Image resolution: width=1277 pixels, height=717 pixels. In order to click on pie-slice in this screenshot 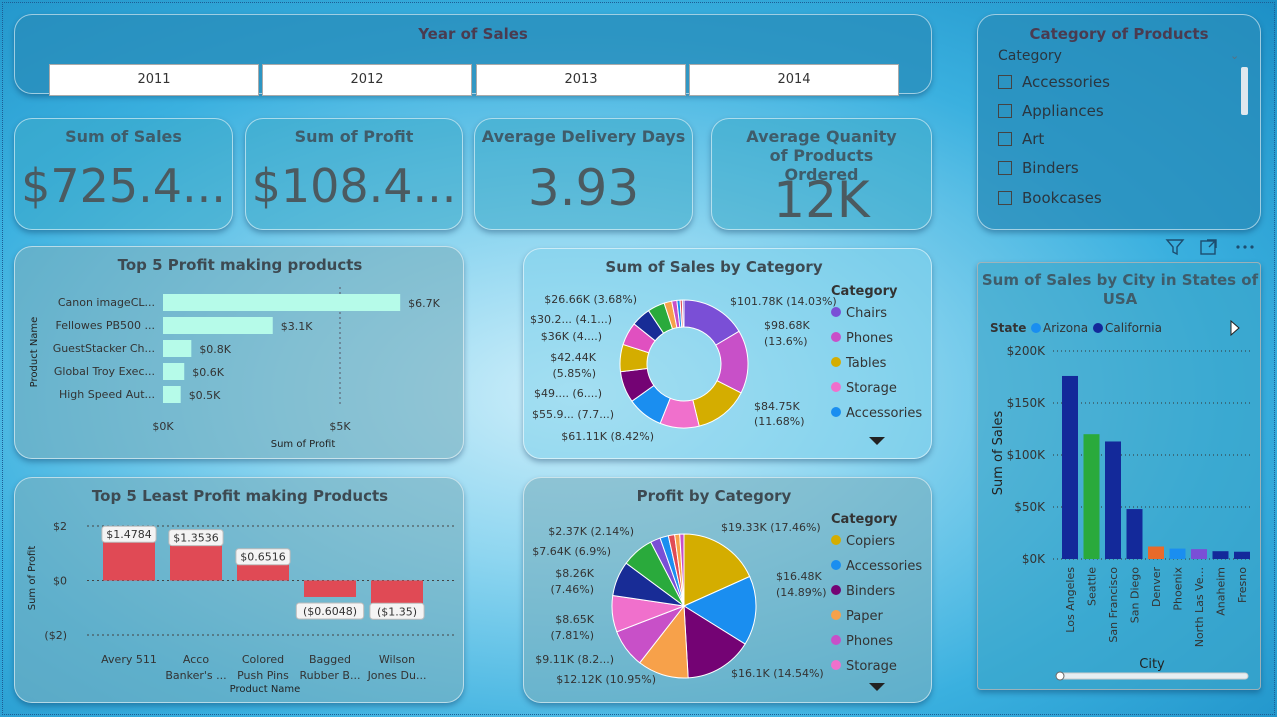, I will do `click(683, 313)`.